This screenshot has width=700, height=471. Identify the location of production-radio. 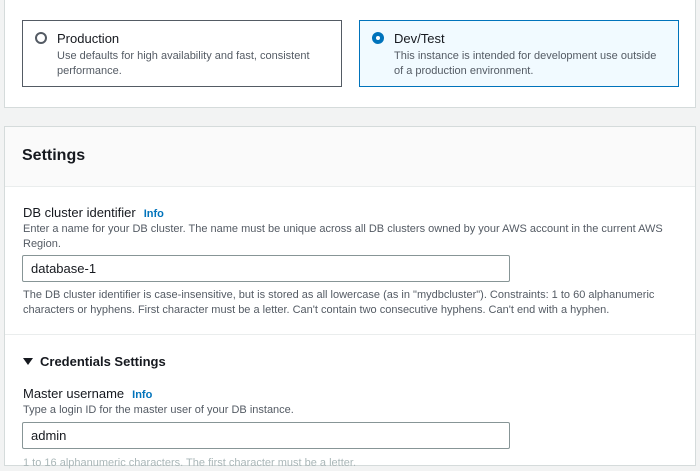
(41, 38).